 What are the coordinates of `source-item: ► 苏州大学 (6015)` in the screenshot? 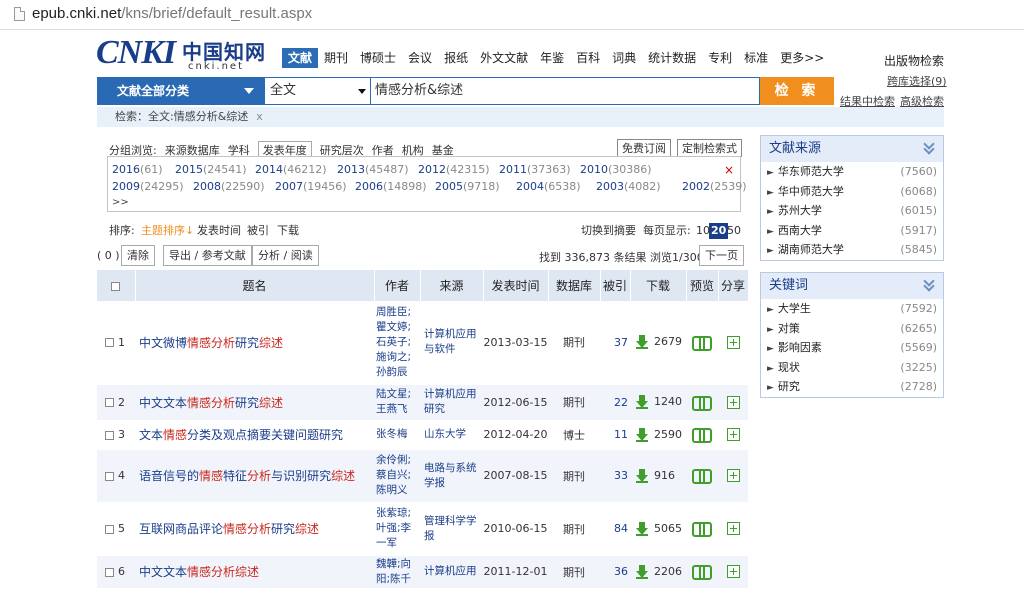 It's located at (852, 211).